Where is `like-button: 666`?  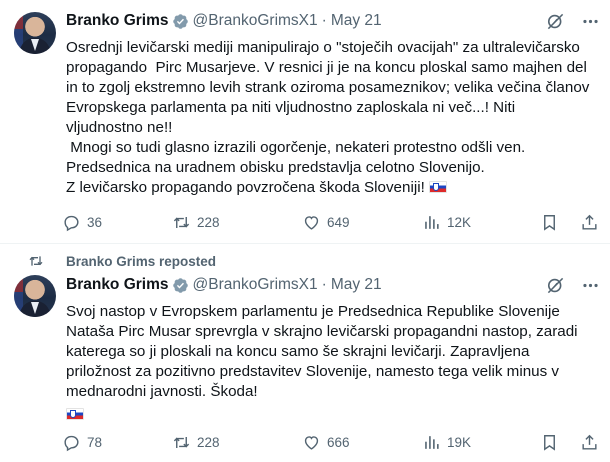 like-button: 666 is located at coordinates (326, 442).